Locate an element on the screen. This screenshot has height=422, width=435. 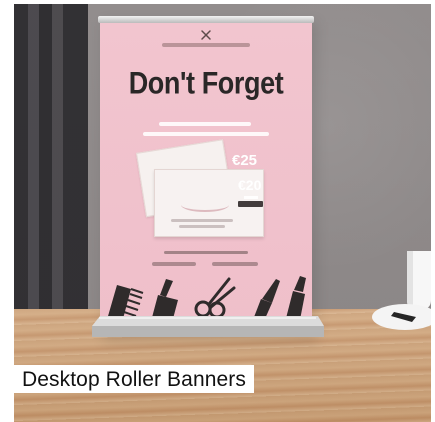
curtain is located at coordinates (51, 166).